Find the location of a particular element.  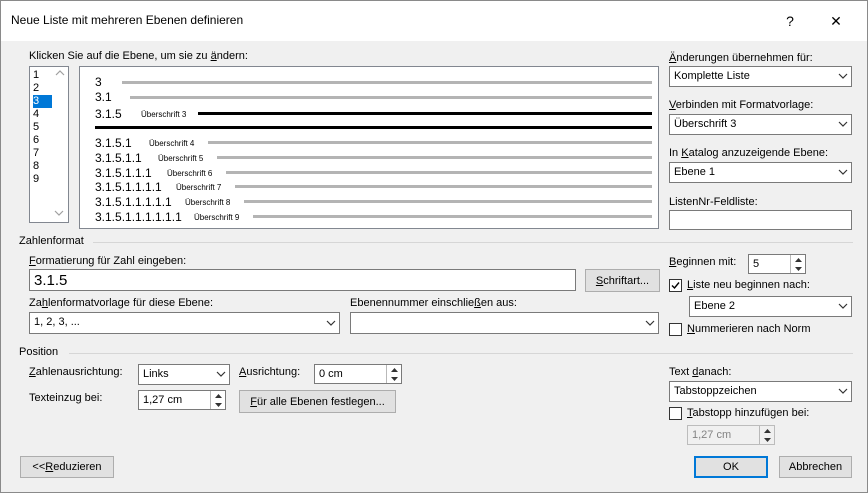

restart-list-checkbox is located at coordinates (675, 285).